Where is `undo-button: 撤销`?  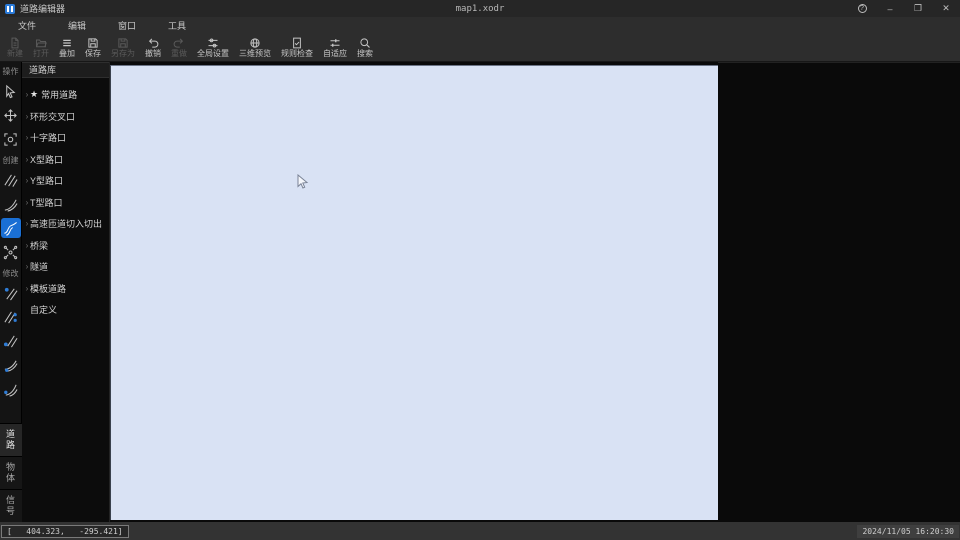
undo-button: 撤销 is located at coordinates (153, 47).